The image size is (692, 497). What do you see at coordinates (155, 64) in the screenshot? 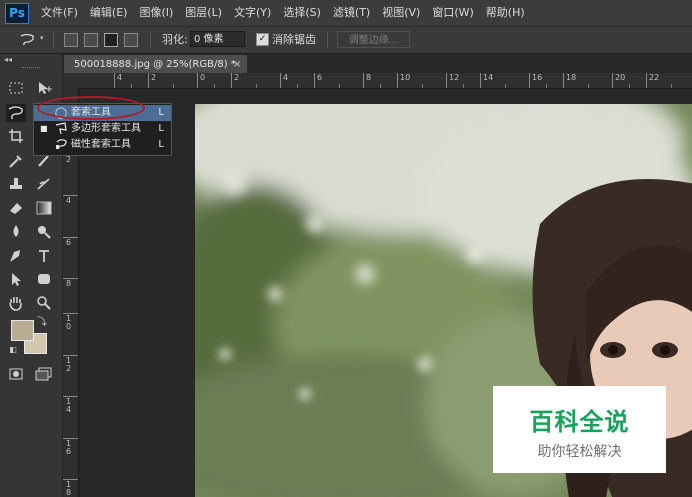
I see `document-tab: 500018888.jpg @ 25%(RGB/8) * ×` at bounding box center [155, 64].